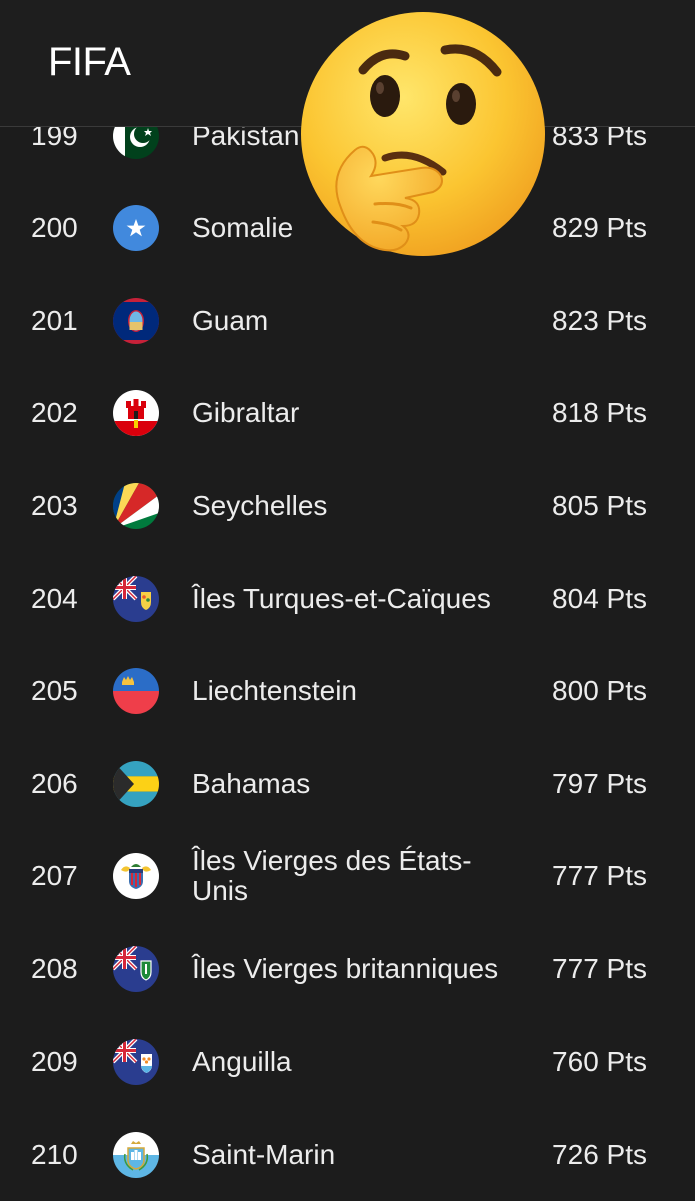  I want to click on ranking-row: 210 Saint-Marin 726 Pts, so click(347, 1155).